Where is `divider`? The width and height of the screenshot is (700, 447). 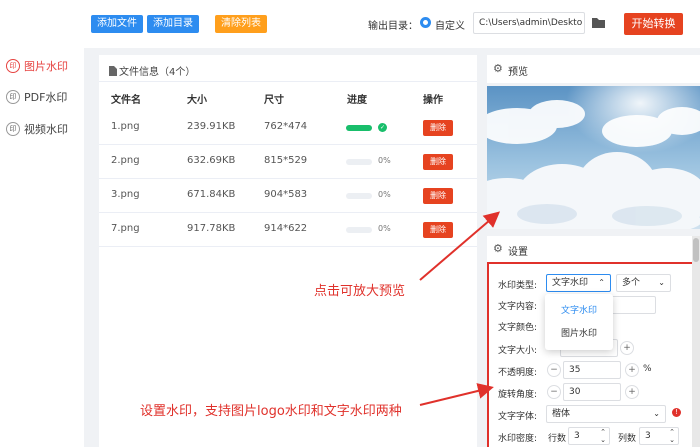
divider is located at coordinates (288, 81).